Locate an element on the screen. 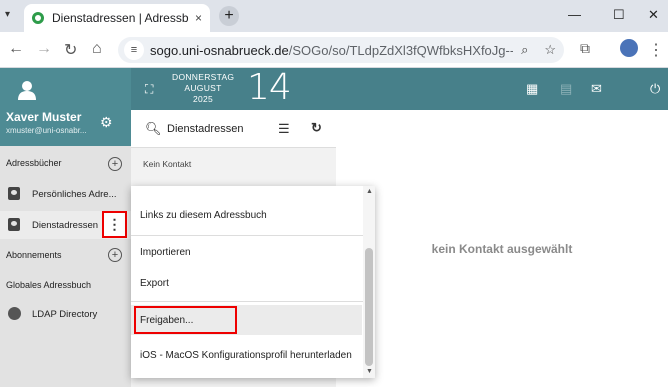 Image resolution: width=668 pixels, height=387 pixels. date-display: DONNERSTAG AUGUST 2025 is located at coordinates (203, 88).